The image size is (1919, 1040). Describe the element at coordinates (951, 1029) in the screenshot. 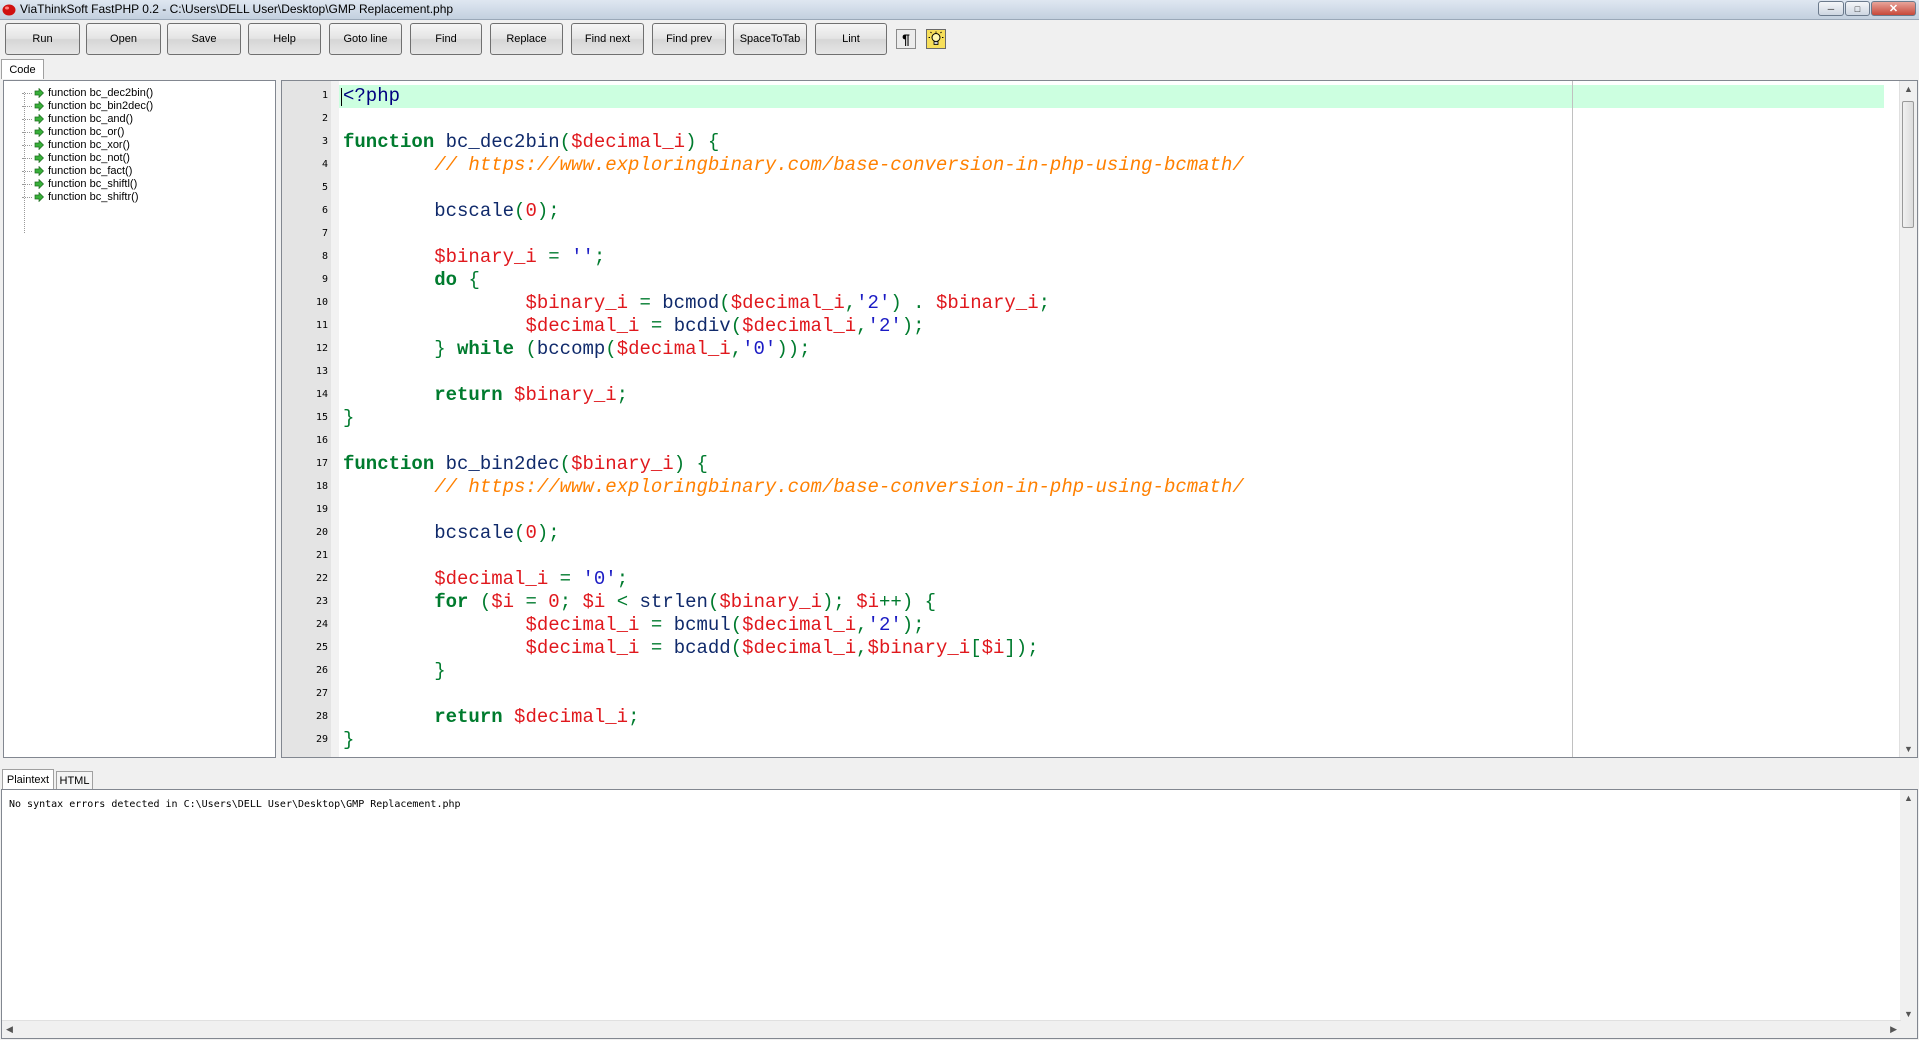

I see `output-horizontal-scrollbar: ◀ ▶` at that location.